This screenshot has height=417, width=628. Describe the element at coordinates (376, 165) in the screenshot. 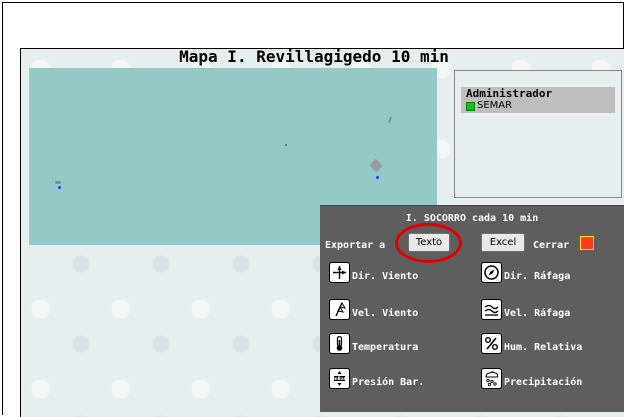

I see `island-socorro` at that location.